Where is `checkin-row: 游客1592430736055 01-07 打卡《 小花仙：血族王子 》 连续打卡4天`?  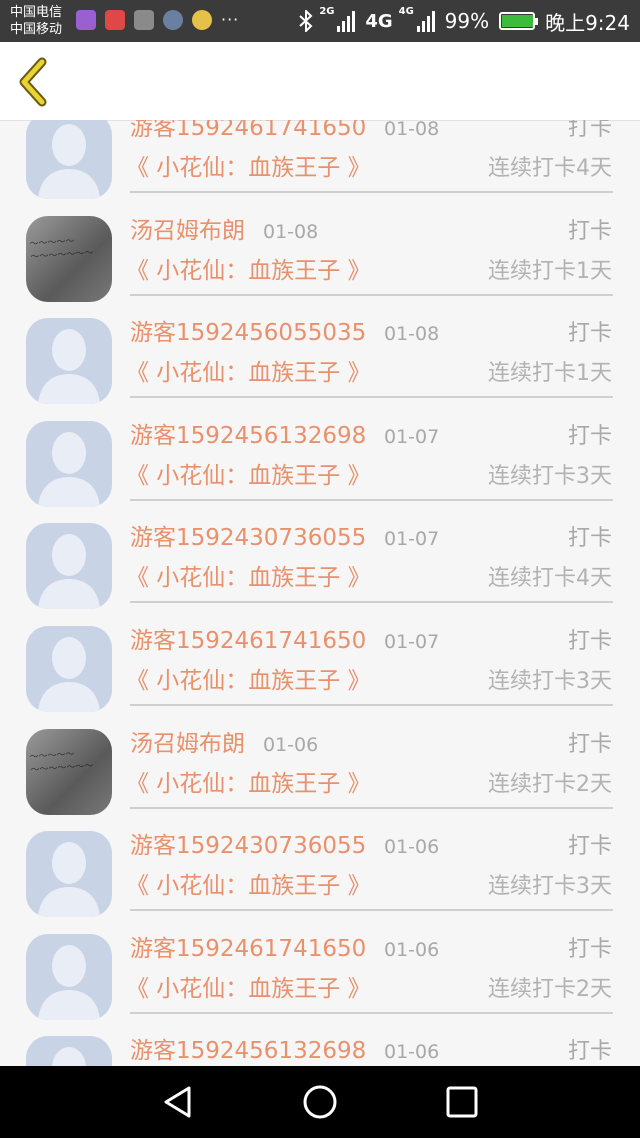 checkin-row: 游客1592430736055 01-07 打卡《 小花仙：血族王子 》 连续打卡4天 is located at coordinates (320, 564).